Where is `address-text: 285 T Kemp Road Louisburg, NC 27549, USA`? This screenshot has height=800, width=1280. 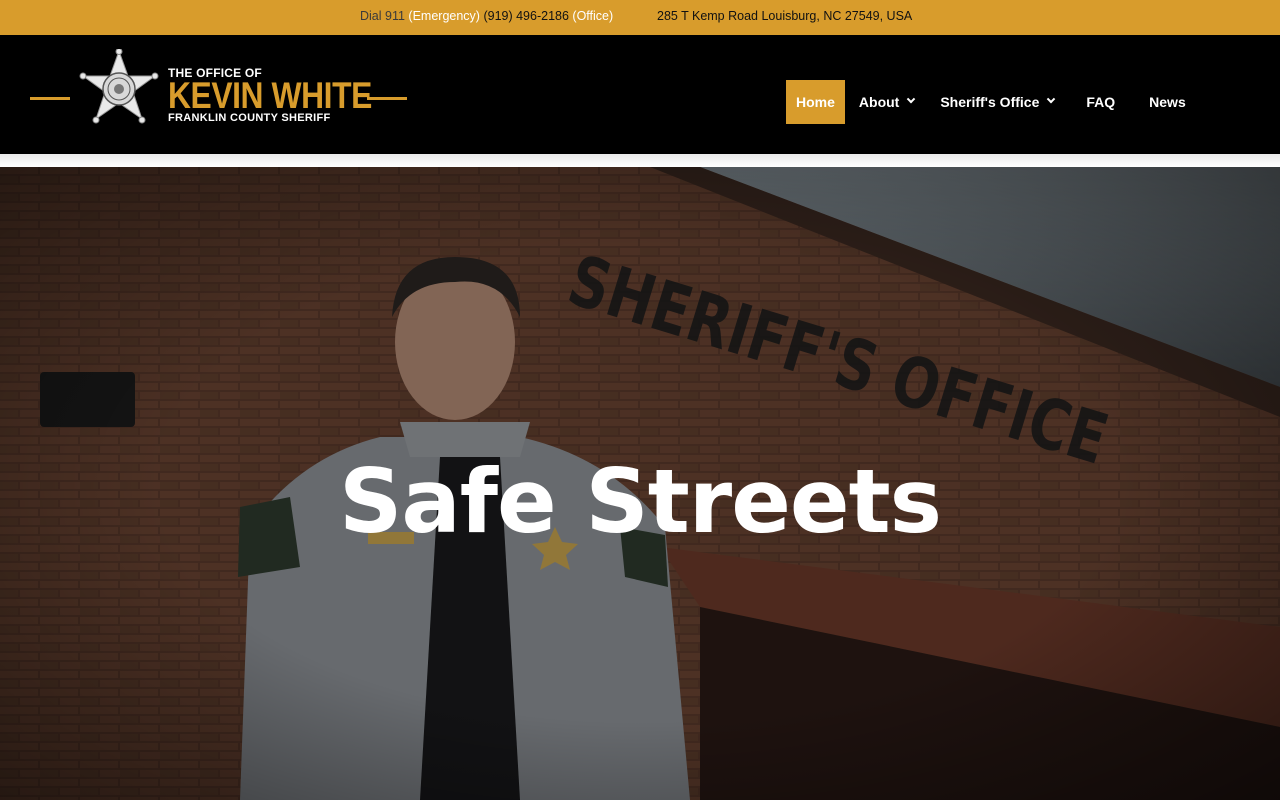 address-text: 285 T Kemp Road Louisburg, NC 27549, USA is located at coordinates (784, 16).